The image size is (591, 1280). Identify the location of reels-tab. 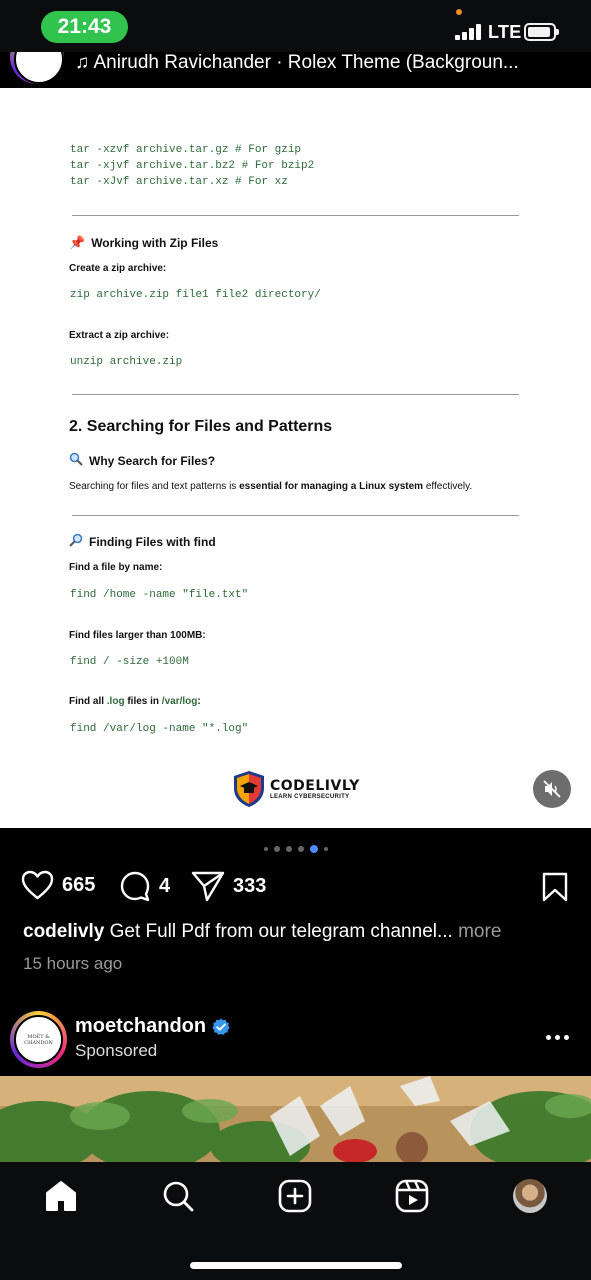
(412, 1196).